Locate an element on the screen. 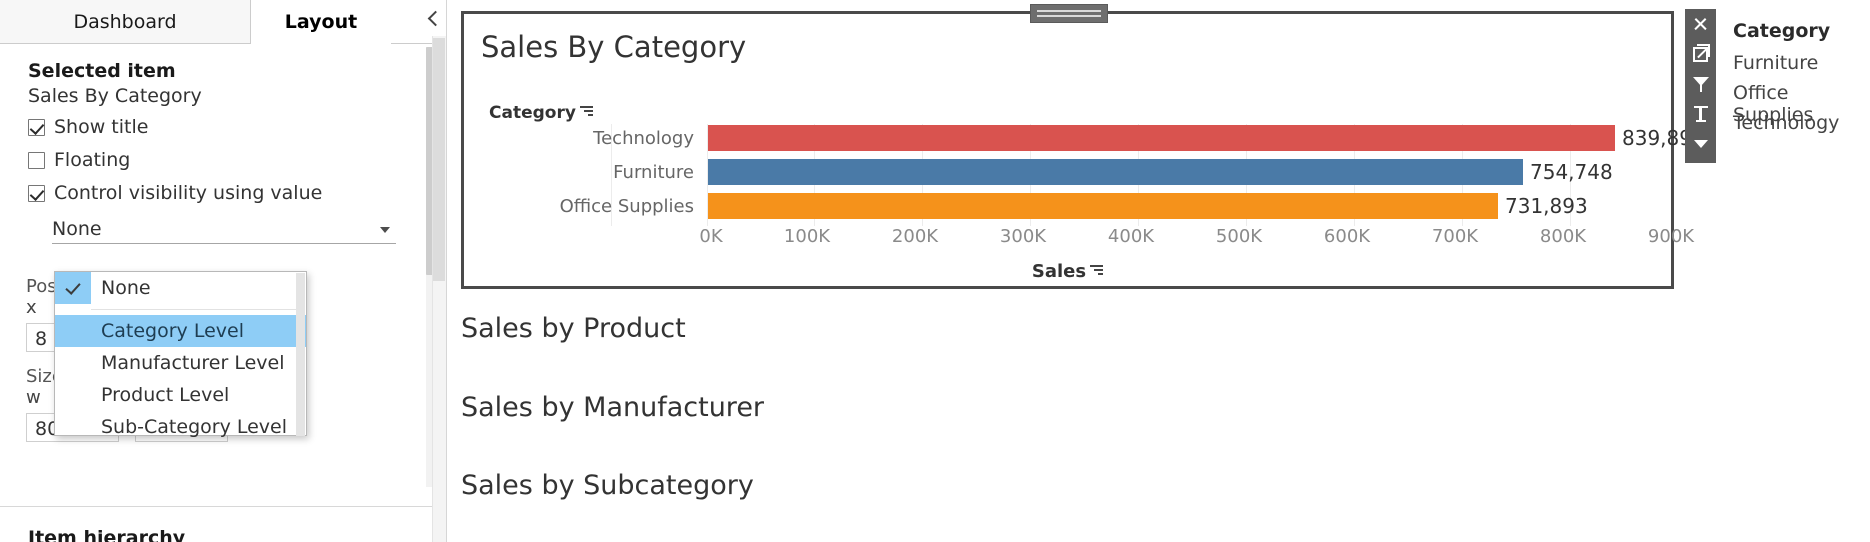  floating-checkbox is located at coordinates (36, 160).